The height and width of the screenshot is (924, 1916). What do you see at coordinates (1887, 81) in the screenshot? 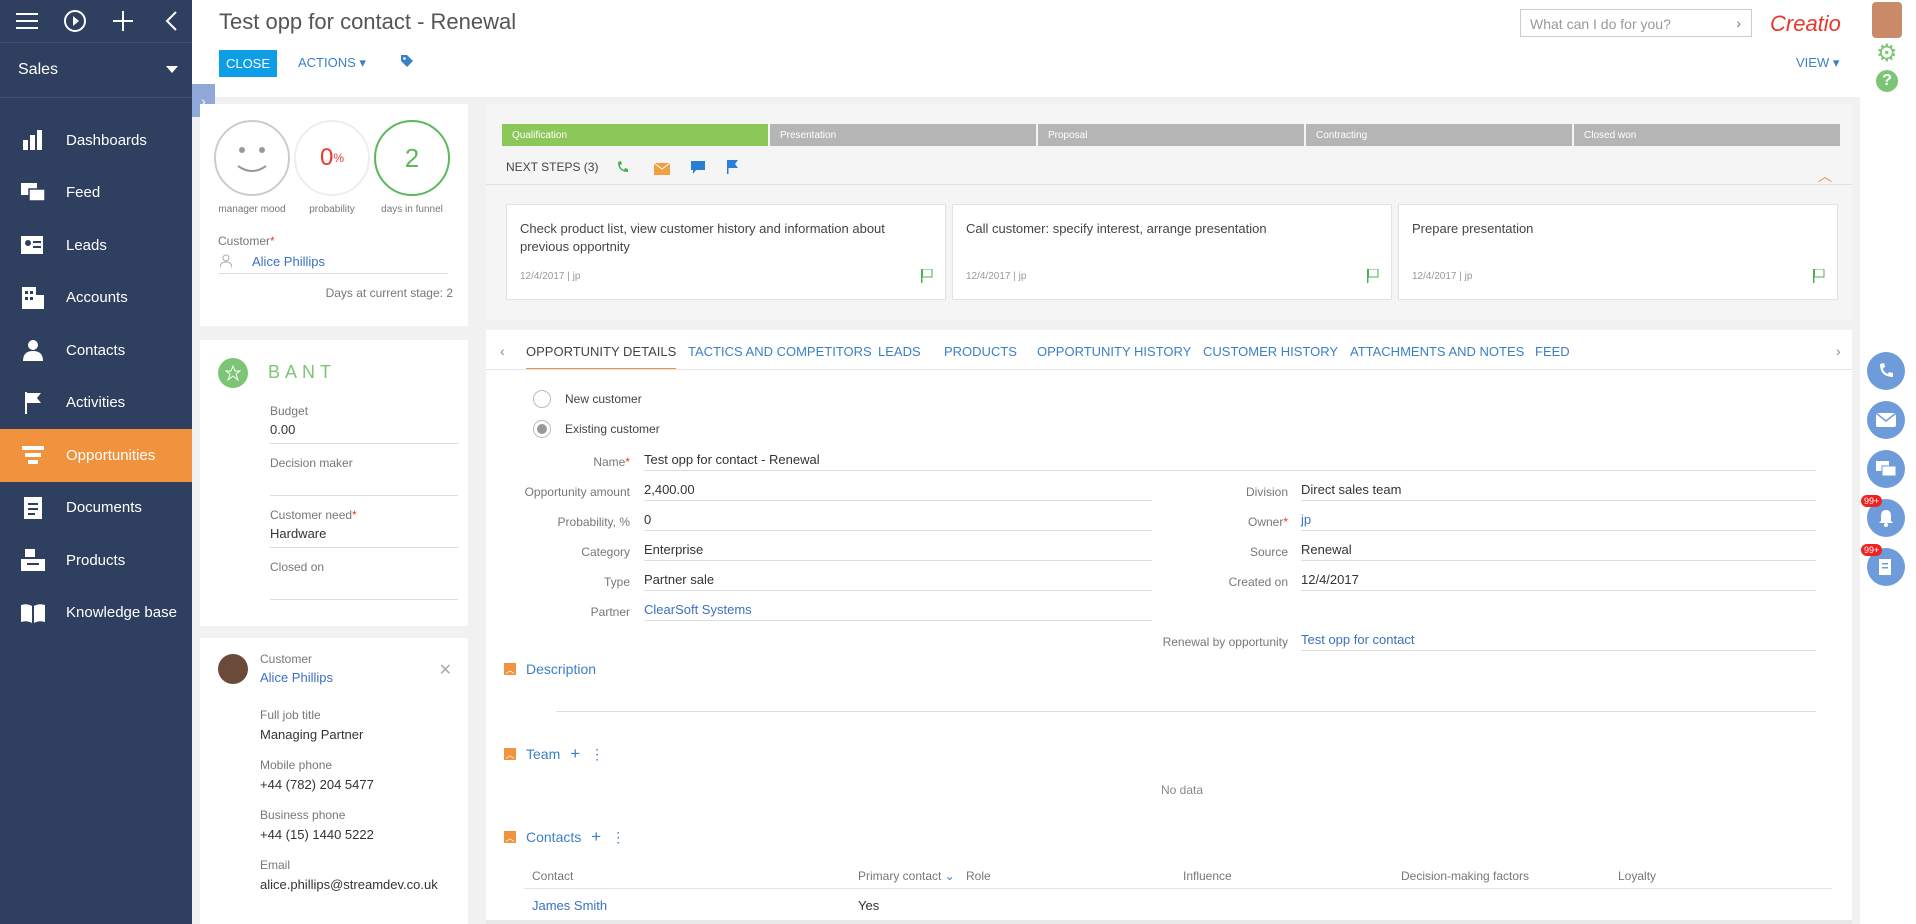
I see `help-icon: ?` at bounding box center [1887, 81].